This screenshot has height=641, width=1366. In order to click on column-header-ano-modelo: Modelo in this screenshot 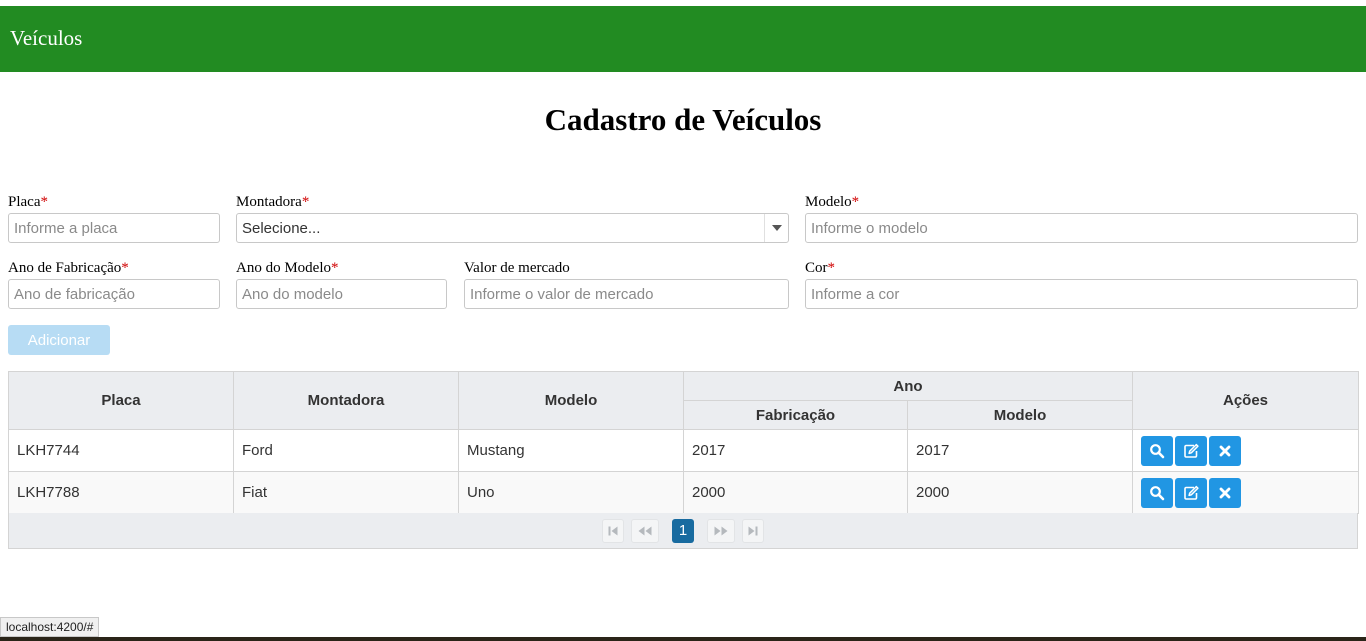, I will do `click(1020, 415)`.